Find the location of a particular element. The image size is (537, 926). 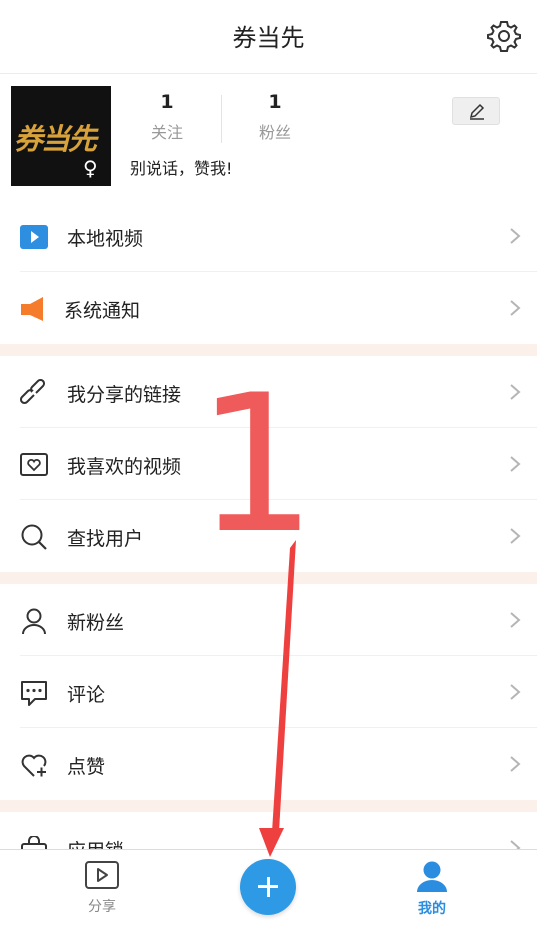

menu-label-find-users: 查找用户 is located at coordinates (105, 539).